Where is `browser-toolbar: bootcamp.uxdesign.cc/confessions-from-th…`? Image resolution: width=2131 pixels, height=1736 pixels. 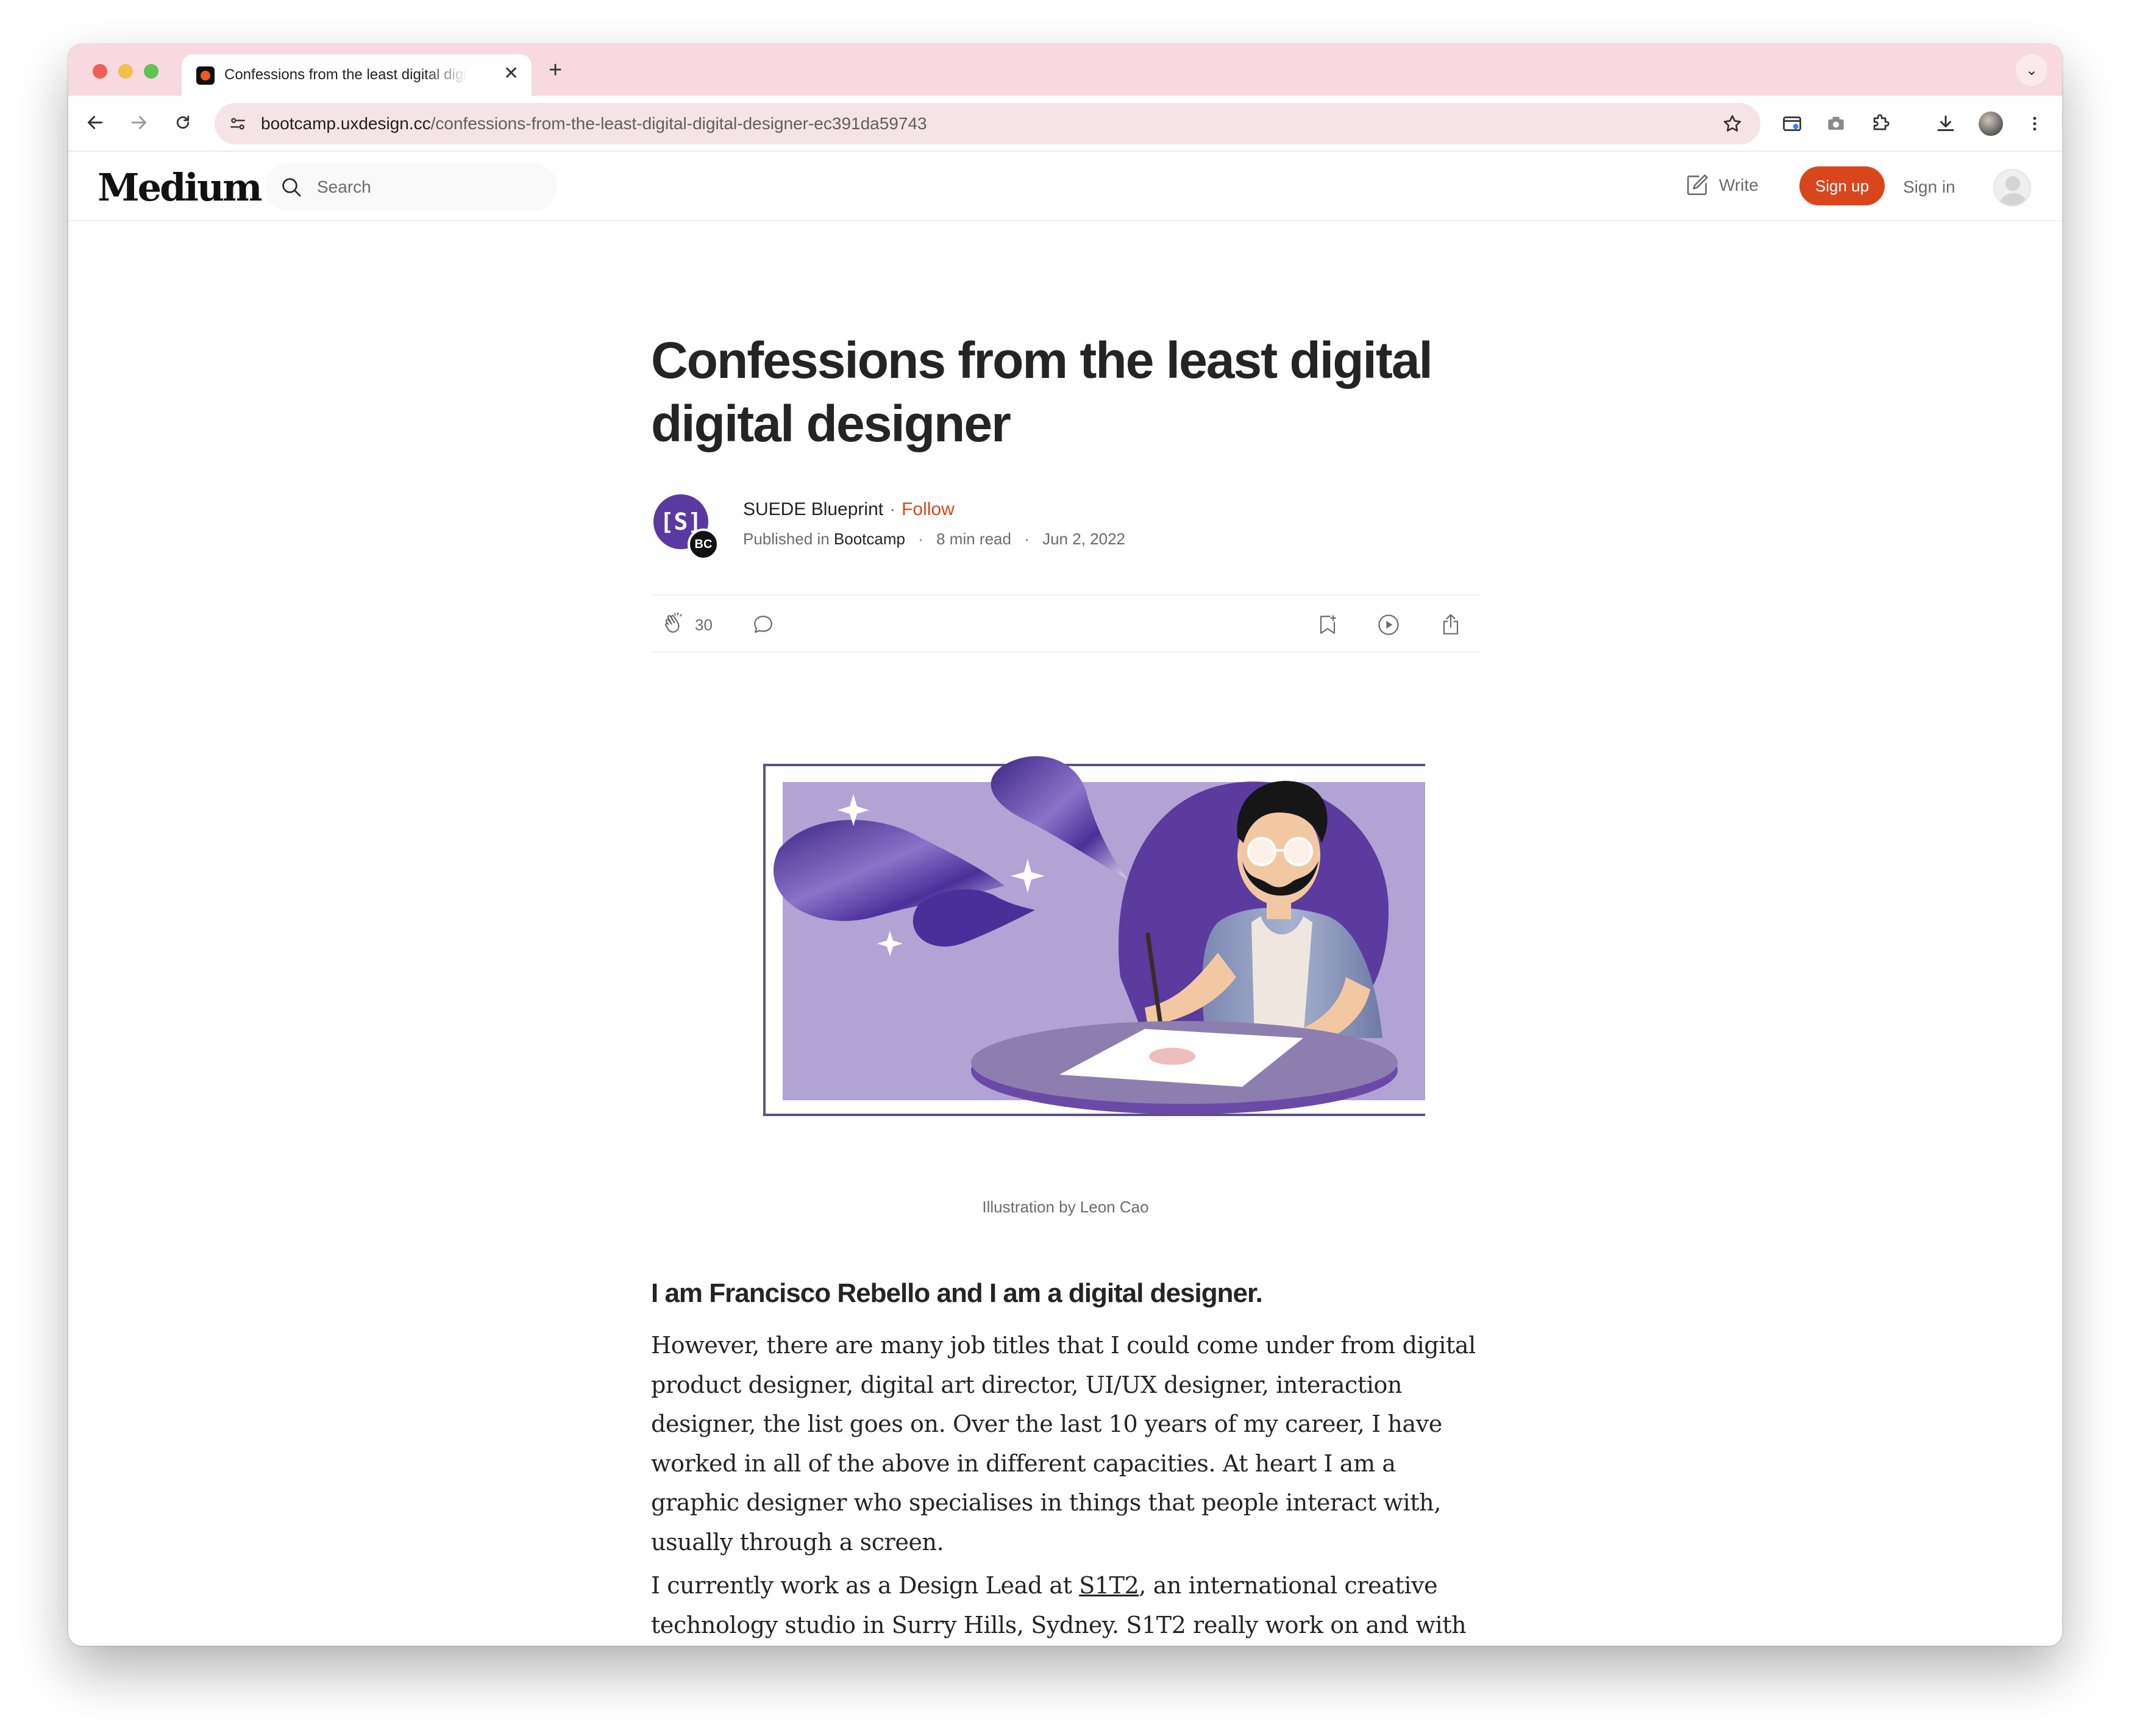 browser-toolbar: bootcamp.uxdesign.cc/confessions-from-th… is located at coordinates (1065, 124).